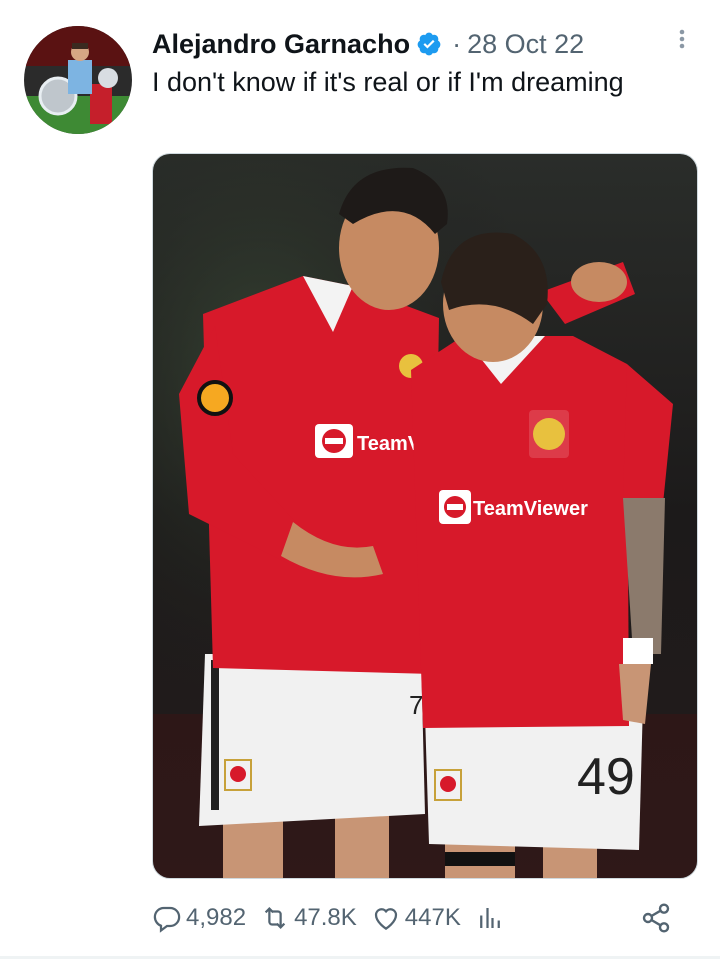 This screenshot has width=720, height=959. I want to click on repost-icon, so click(275, 918).